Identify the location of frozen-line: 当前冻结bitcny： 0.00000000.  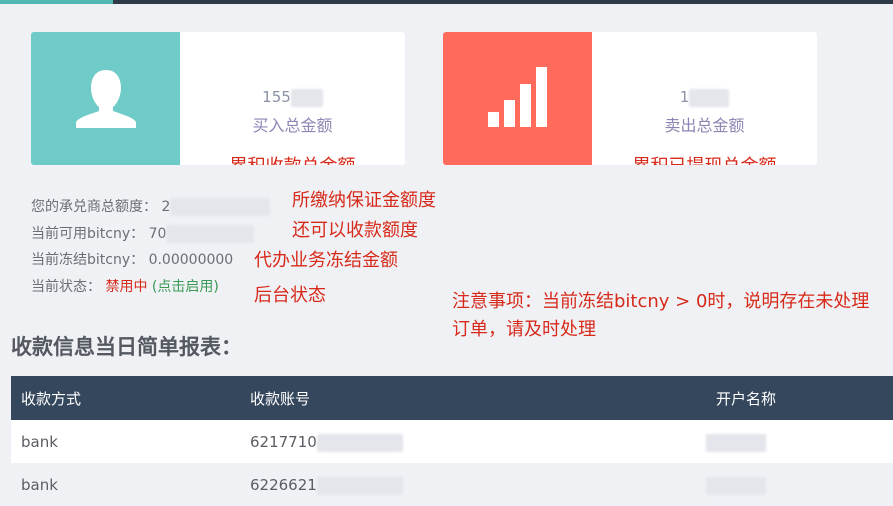
(132, 259).